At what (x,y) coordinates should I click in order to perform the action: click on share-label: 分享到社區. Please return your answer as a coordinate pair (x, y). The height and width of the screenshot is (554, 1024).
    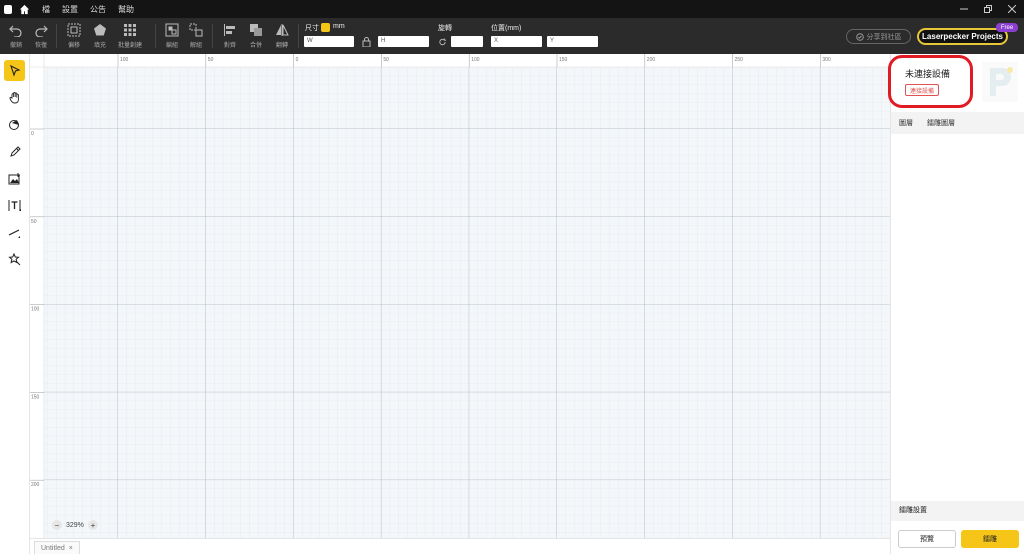
    Looking at the image, I should click on (884, 37).